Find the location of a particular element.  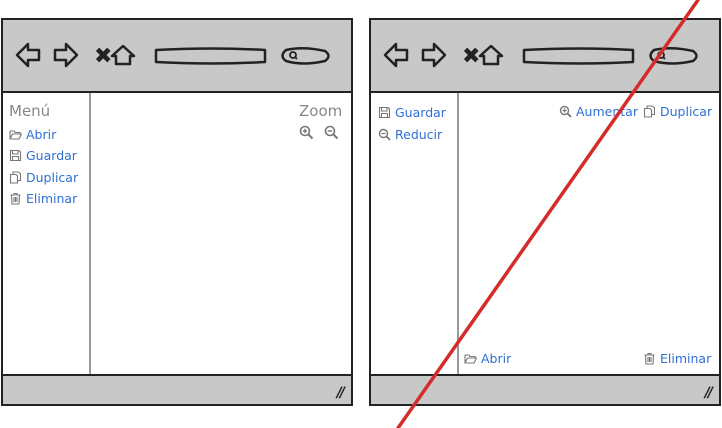

sidebar-item-label: Guardar is located at coordinates (420, 112).